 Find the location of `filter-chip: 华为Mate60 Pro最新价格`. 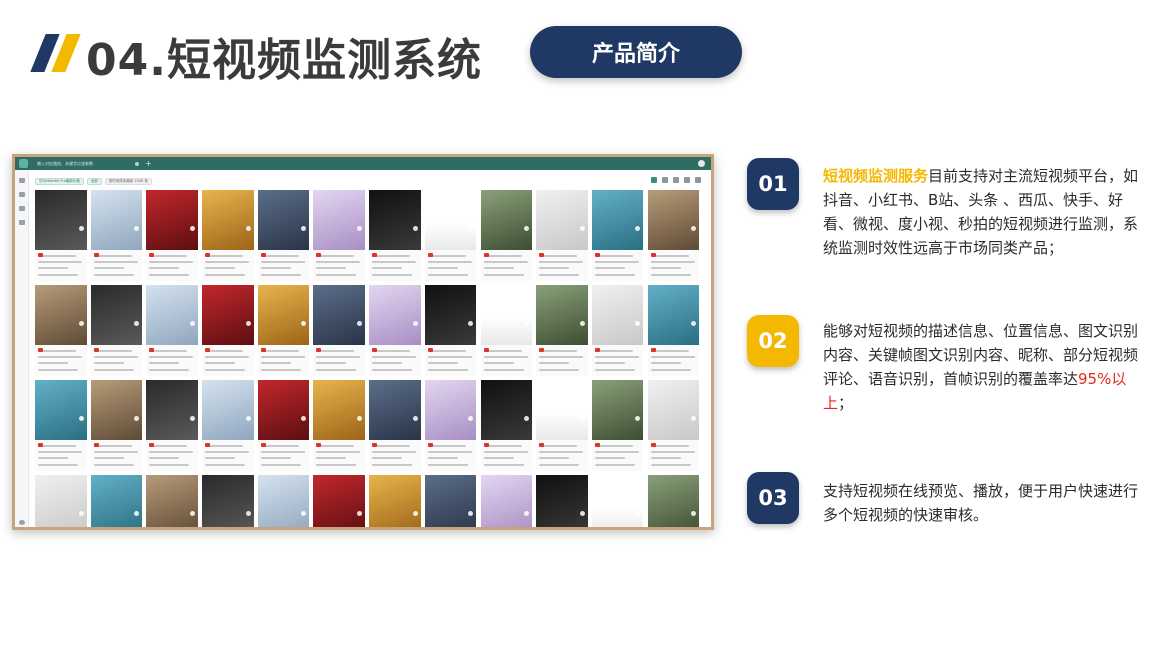

filter-chip: 华为Mate60 Pro最新价格 is located at coordinates (59, 181).